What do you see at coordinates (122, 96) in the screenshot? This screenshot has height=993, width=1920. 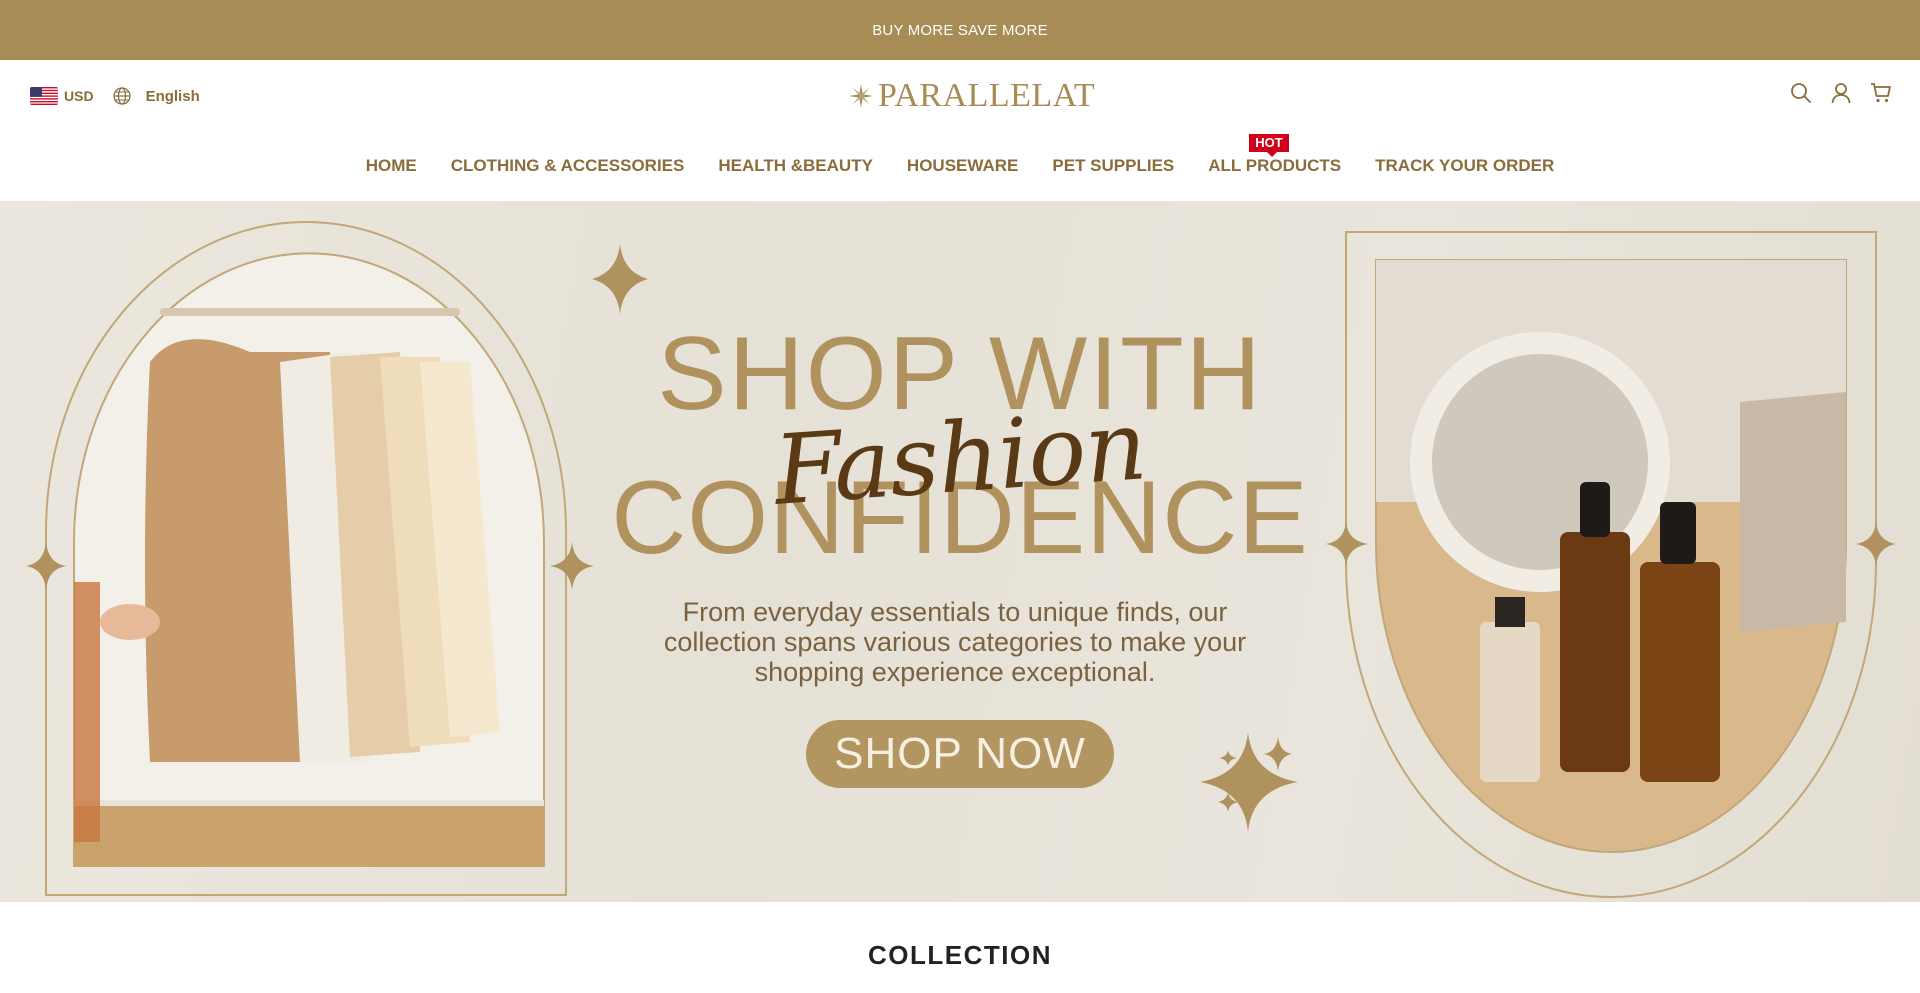 I see `globe-icon` at bounding box center [122, 96].